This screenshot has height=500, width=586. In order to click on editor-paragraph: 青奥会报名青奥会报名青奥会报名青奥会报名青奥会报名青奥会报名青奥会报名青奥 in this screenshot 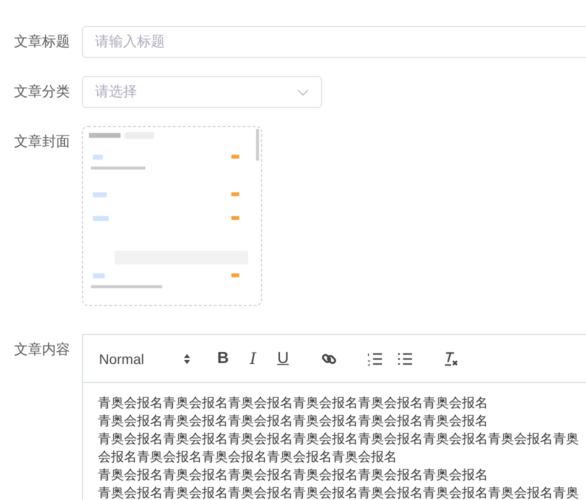, I will do `click(339, 492)`.